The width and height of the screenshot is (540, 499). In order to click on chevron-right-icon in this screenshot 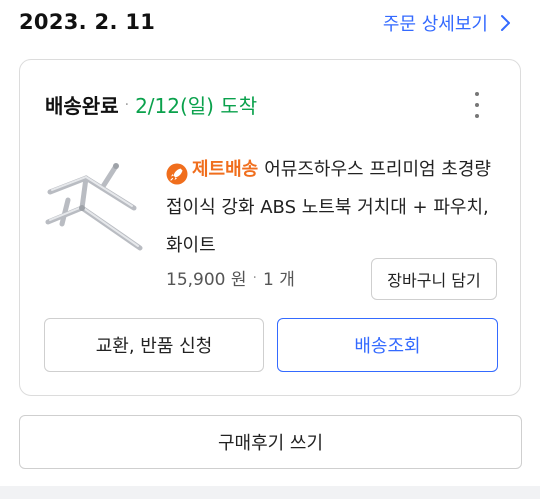, I will do `click(505, 23)`.